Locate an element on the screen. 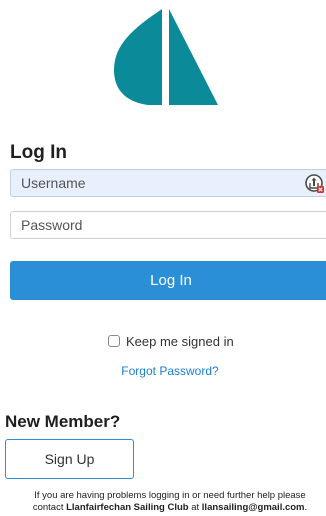  new-member-title: New Member? is located at coordinates (63, 421).